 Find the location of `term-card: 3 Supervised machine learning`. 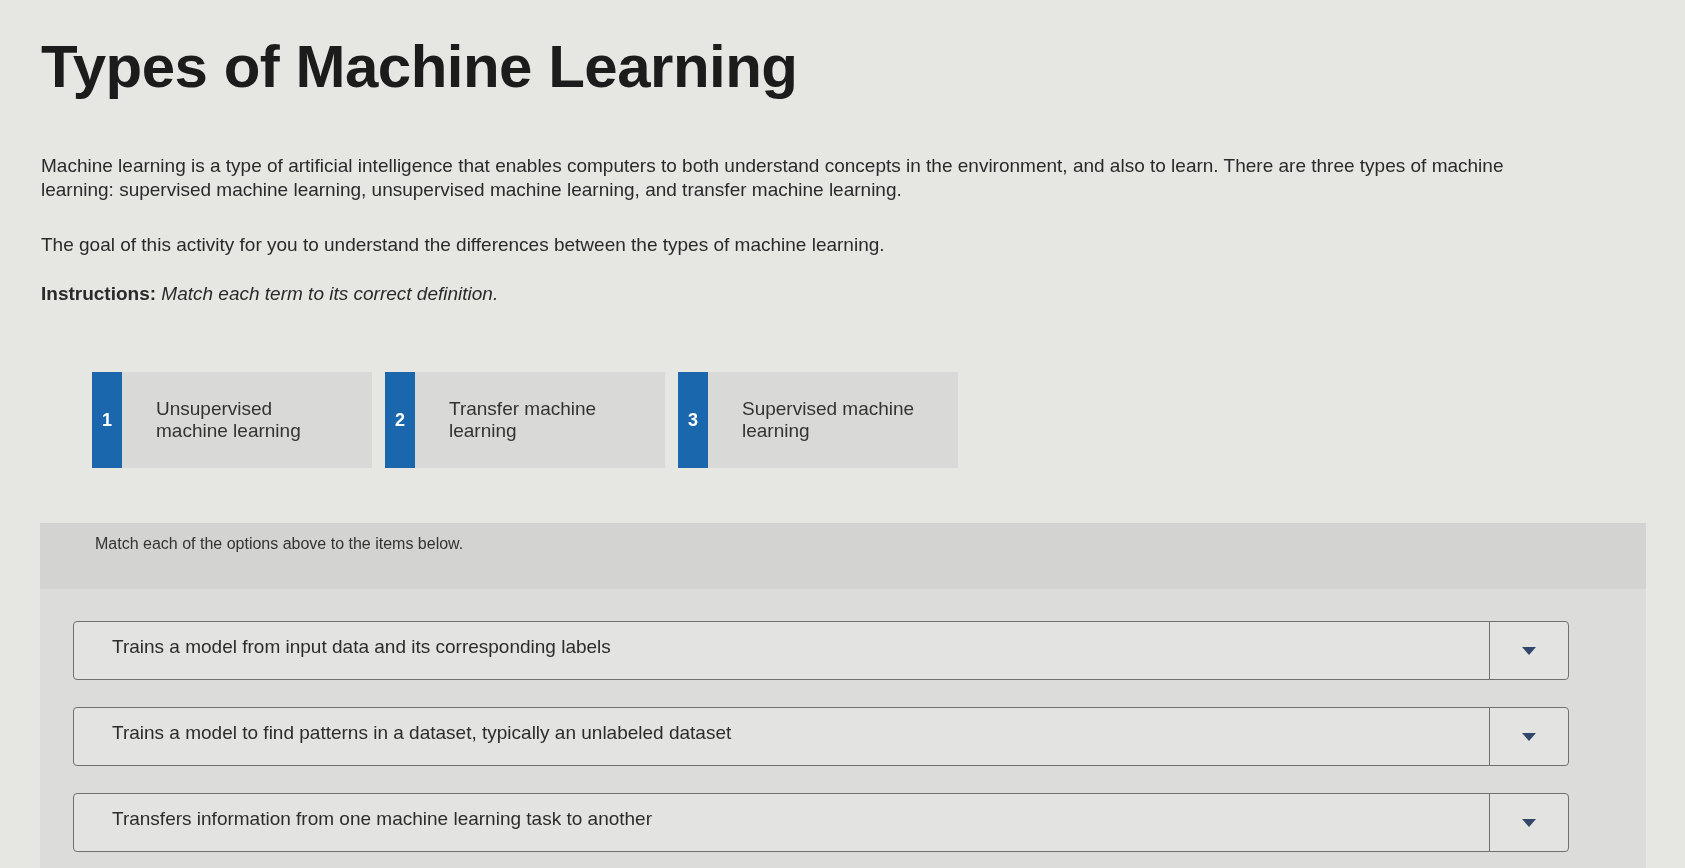

term-card: 3 Supervised machine learning is located at coordinates (818, 420).